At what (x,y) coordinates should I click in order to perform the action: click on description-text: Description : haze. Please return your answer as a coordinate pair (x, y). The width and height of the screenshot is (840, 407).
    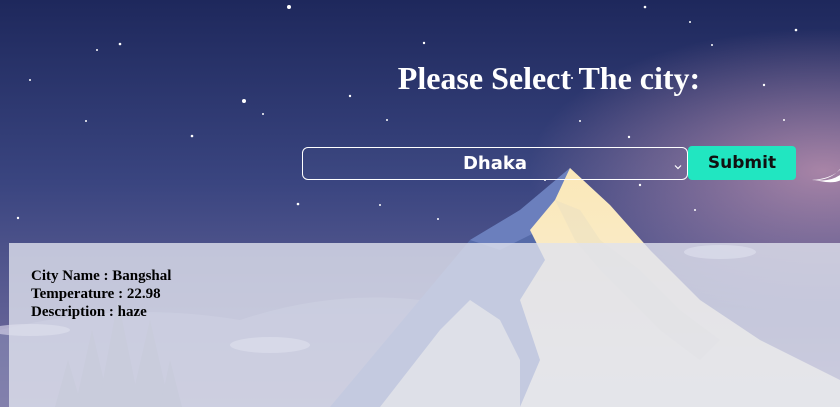
    Looking at the image, I should click on (89, 312).